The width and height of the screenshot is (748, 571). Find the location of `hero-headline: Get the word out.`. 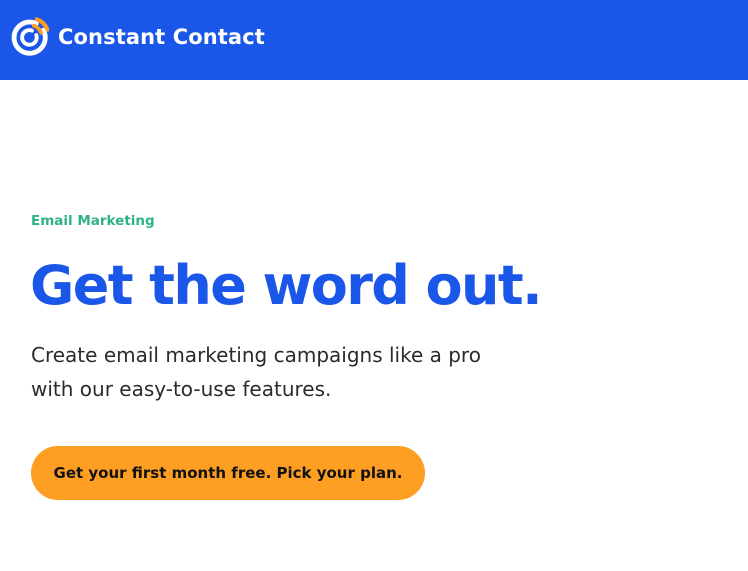

hero-headline: Get the word out. is located at coordinates (286, 285).